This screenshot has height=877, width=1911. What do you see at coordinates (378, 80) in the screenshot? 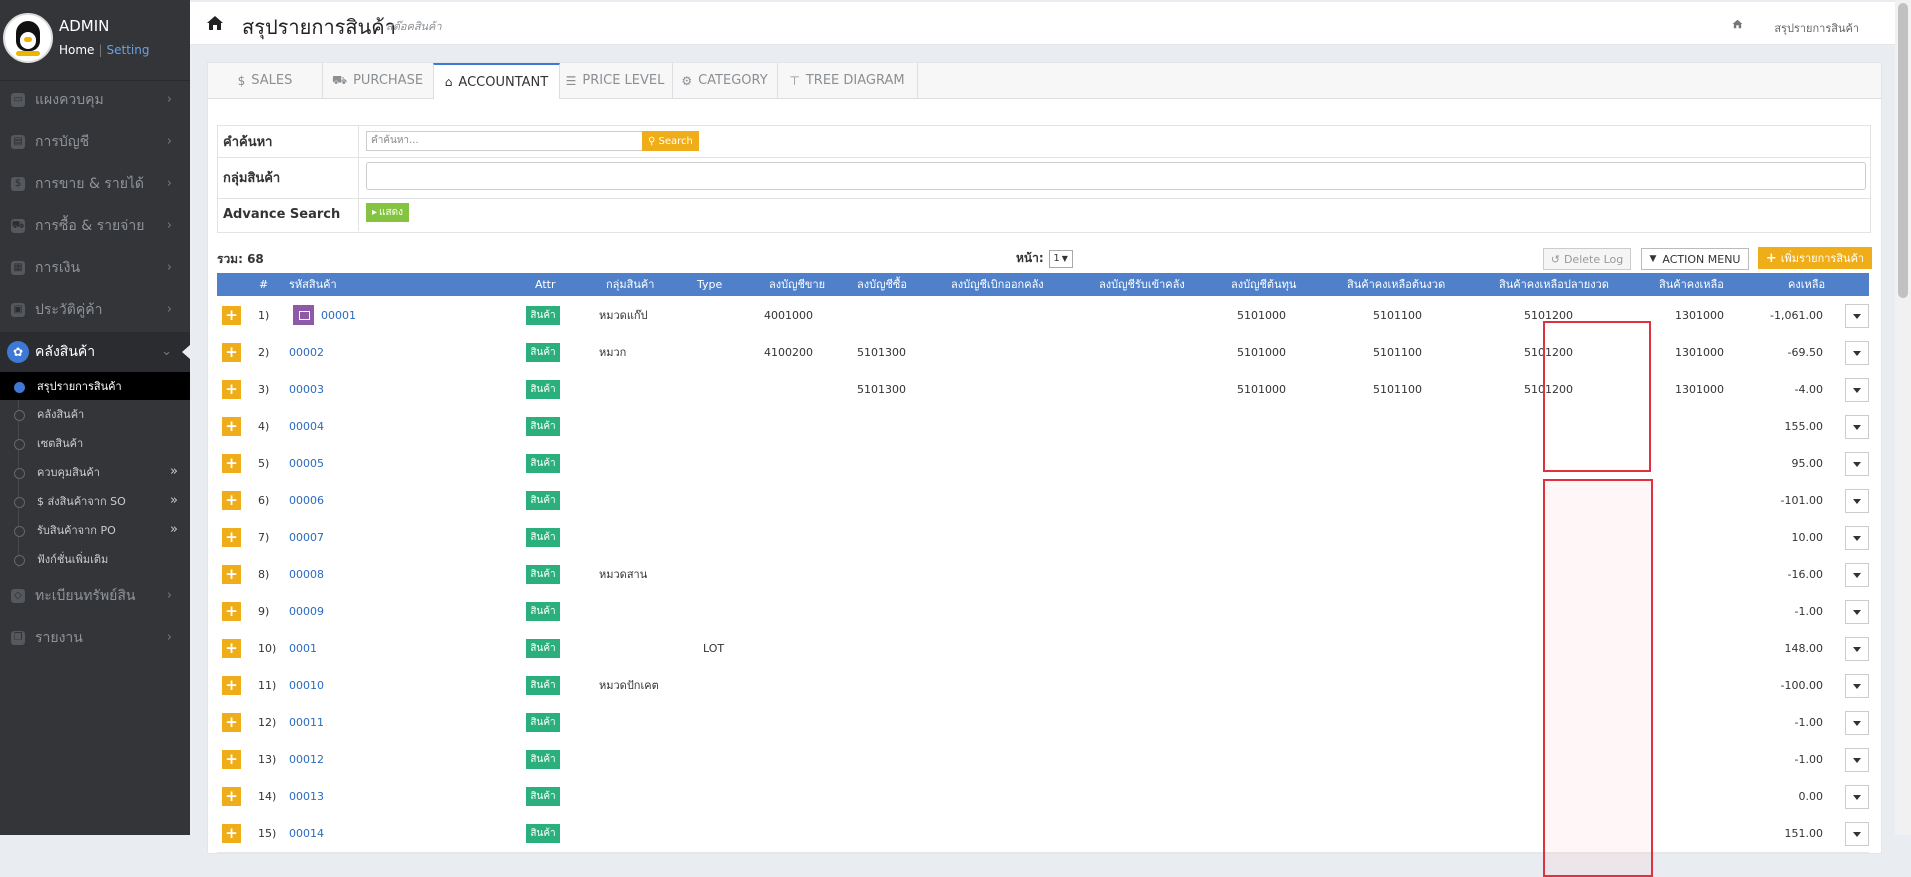
I see `tab-purchase: ⛟ PURCHASE` at bounding box center [378, 80].